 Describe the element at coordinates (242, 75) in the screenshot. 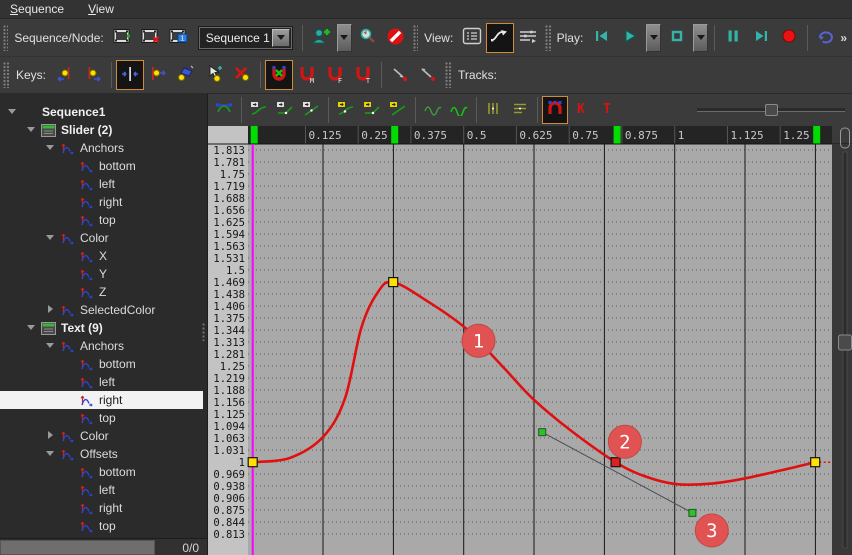

I see `delete-key-button` at that location.